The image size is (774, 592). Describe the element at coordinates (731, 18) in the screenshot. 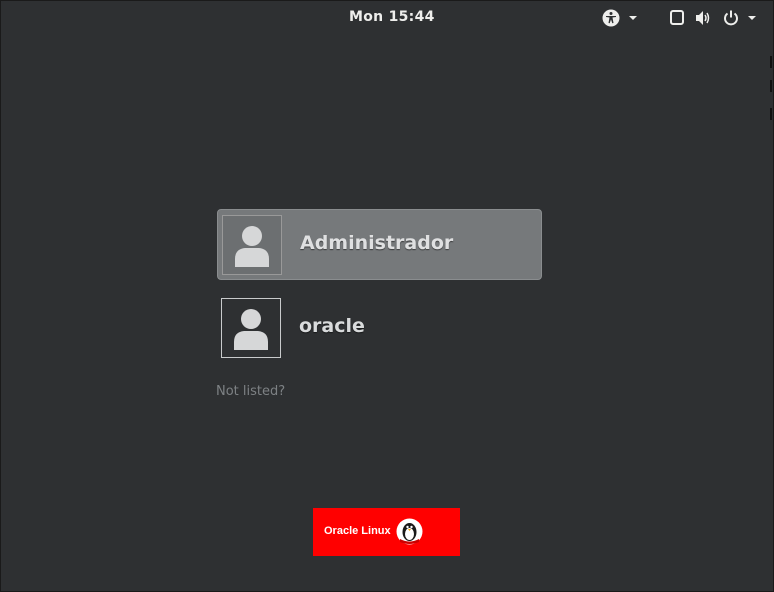

I see `power-icon` at that location.